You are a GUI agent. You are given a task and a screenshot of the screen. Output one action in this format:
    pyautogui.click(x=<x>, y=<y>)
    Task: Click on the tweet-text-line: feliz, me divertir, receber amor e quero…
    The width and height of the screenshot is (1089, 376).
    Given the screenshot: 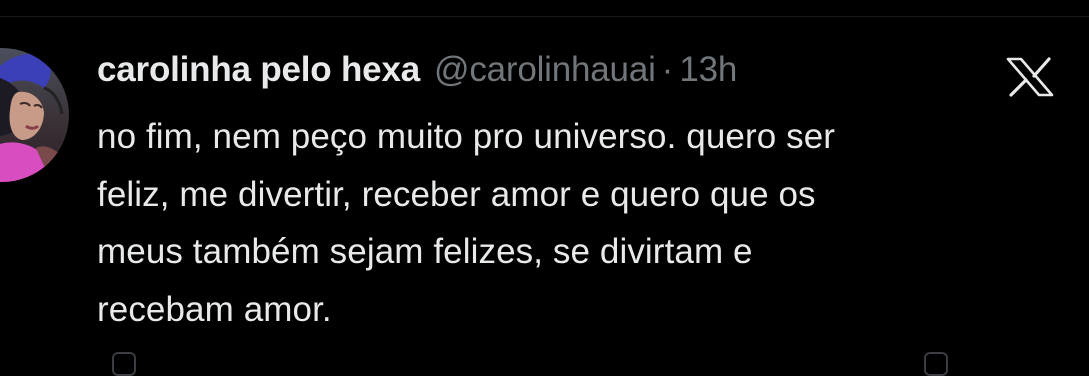 What is the action you would take?
    pyautogui.click(x=456, y=194)
    